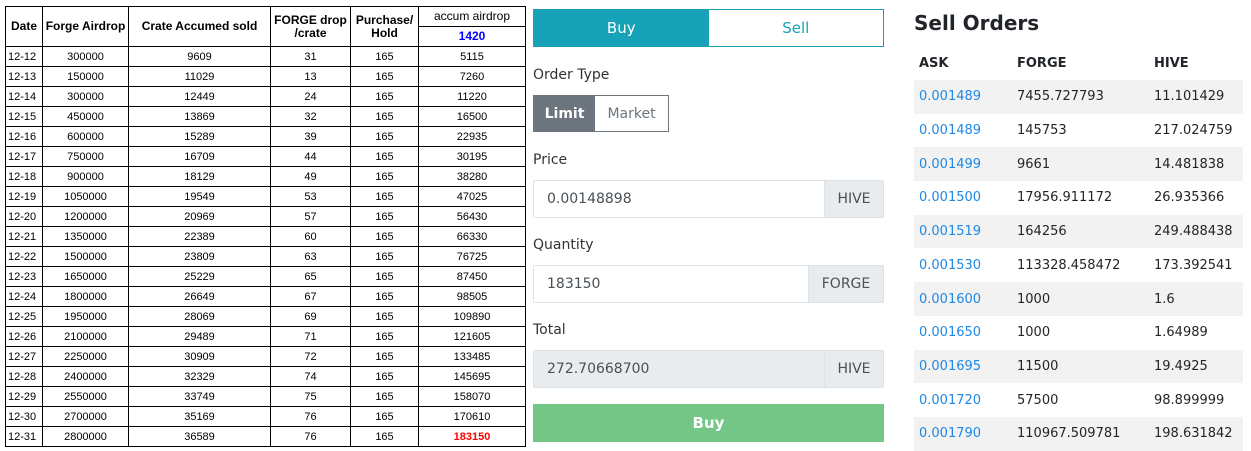 This screenshot has width=1251, height=451. Describe the element at coordinates (950, 400) in the screenshot. I see `ask-price-link: 0.001720` at that location.